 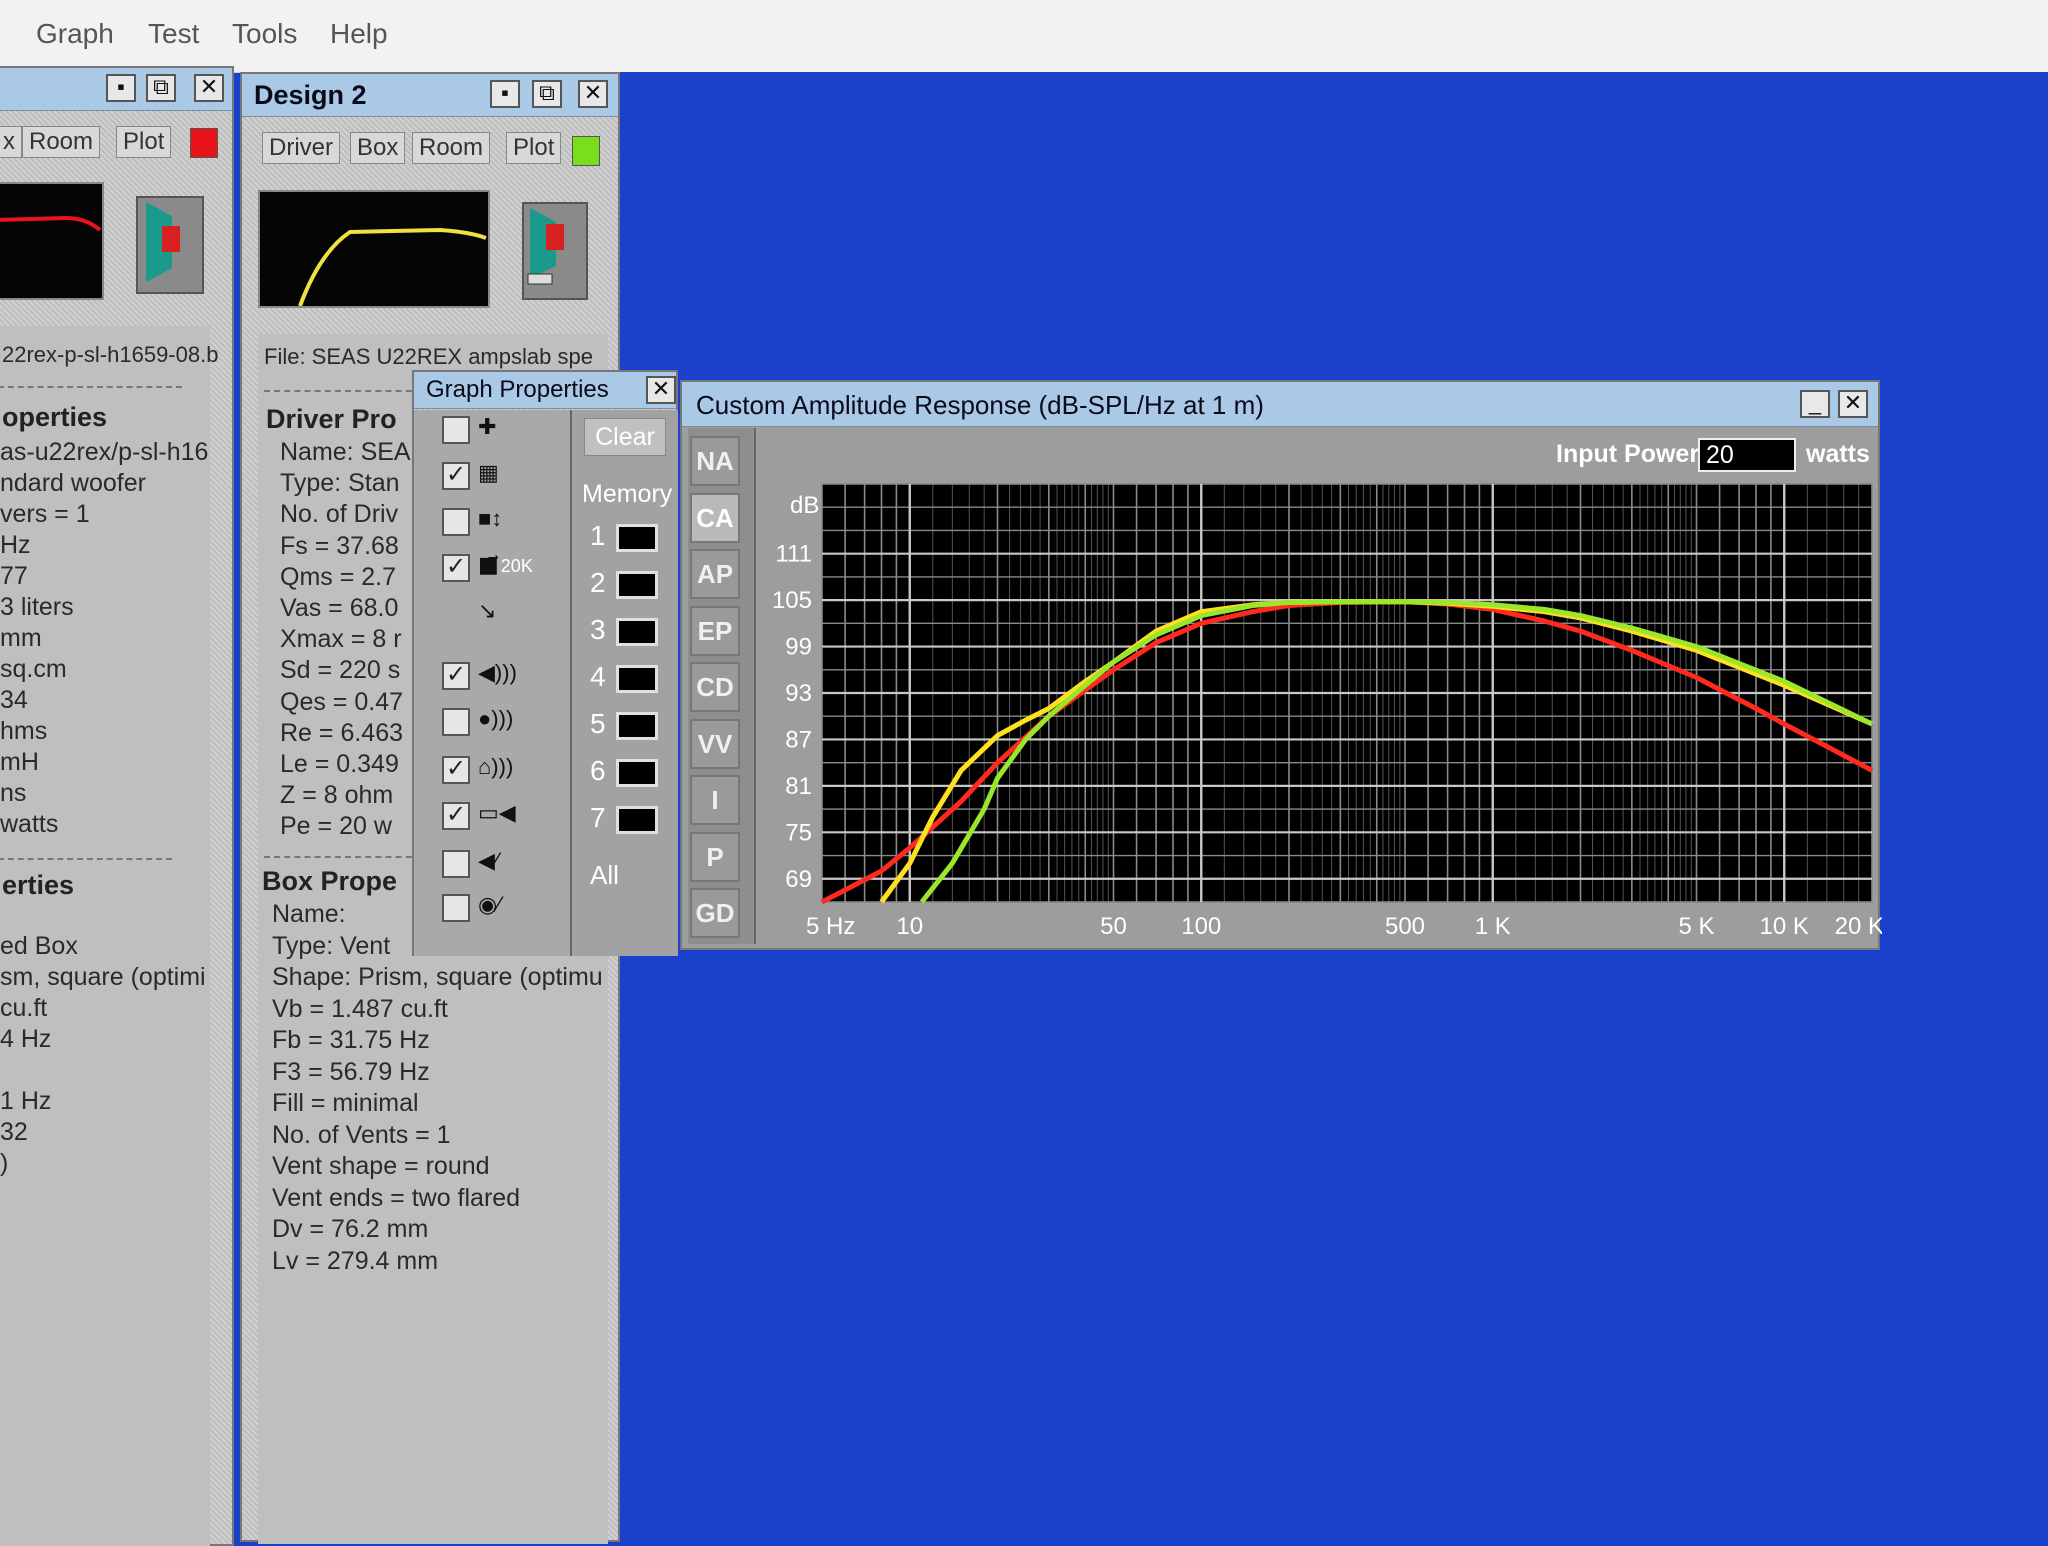 What do you see at coordinates (339, 764) in the screenshot?
I see `design2-driver-property: Le = 0.349` at bounding box center [339, 764].